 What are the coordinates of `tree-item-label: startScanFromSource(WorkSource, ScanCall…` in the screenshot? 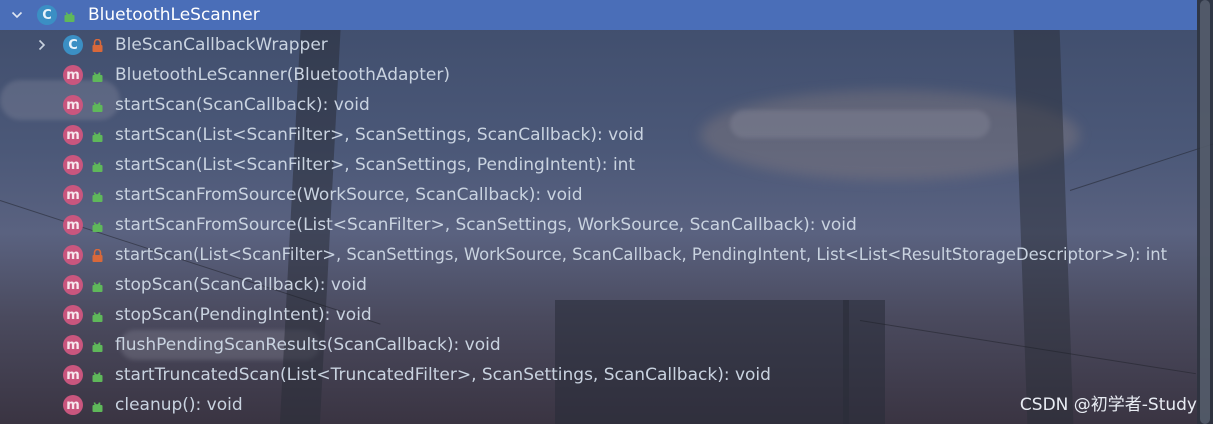 It's located at (349, 195).